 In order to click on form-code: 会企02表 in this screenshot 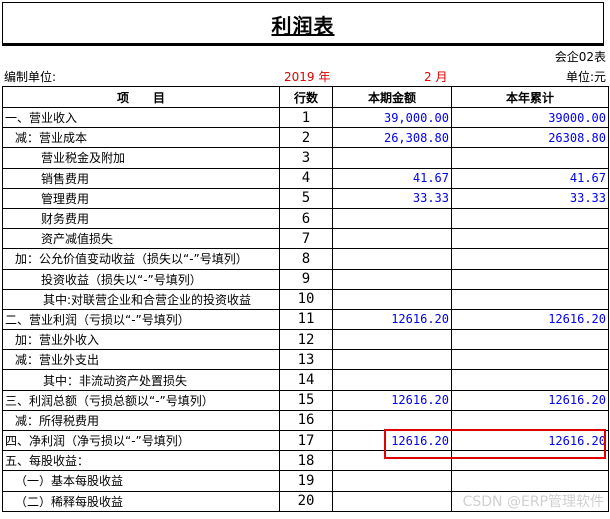, I will do `click(580, 57)`.